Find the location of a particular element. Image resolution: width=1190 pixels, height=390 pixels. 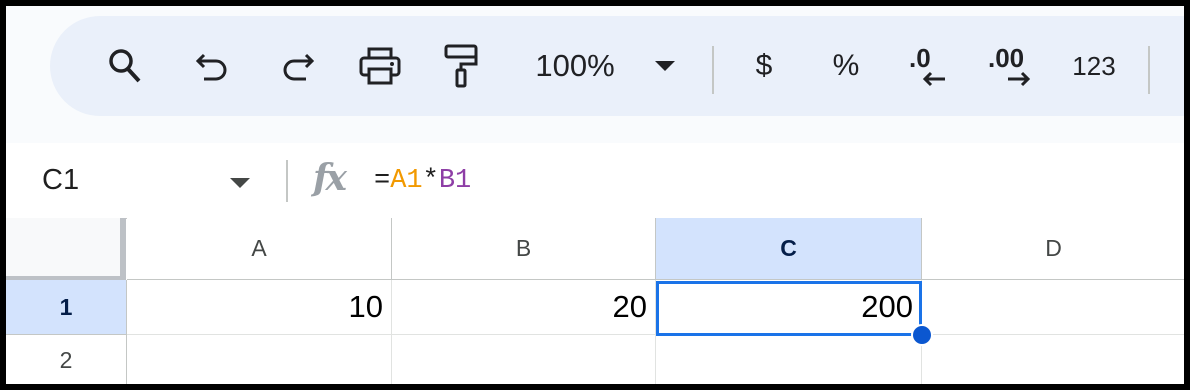

column-header-a: A is located at coordinates (259, 249).